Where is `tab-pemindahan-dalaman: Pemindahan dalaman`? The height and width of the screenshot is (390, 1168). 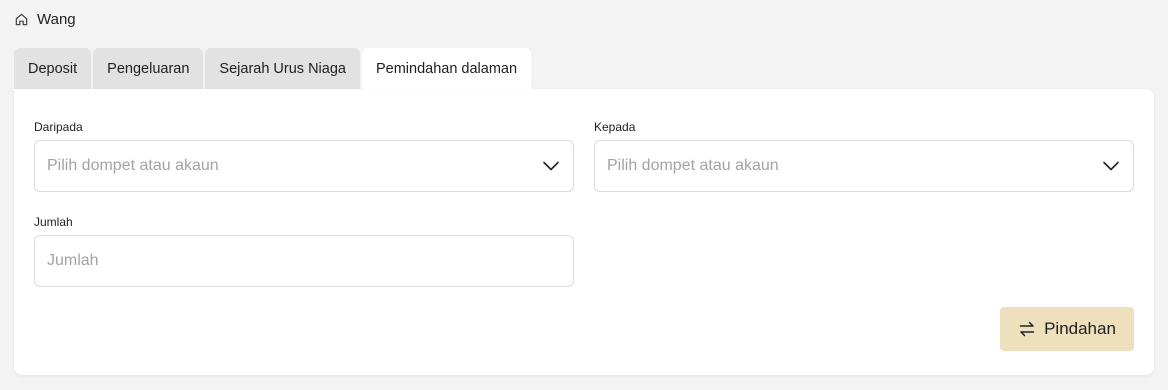 tab-pemindahan-dalaman: Pemindahan dalaman is located at coordinates (446, 68).